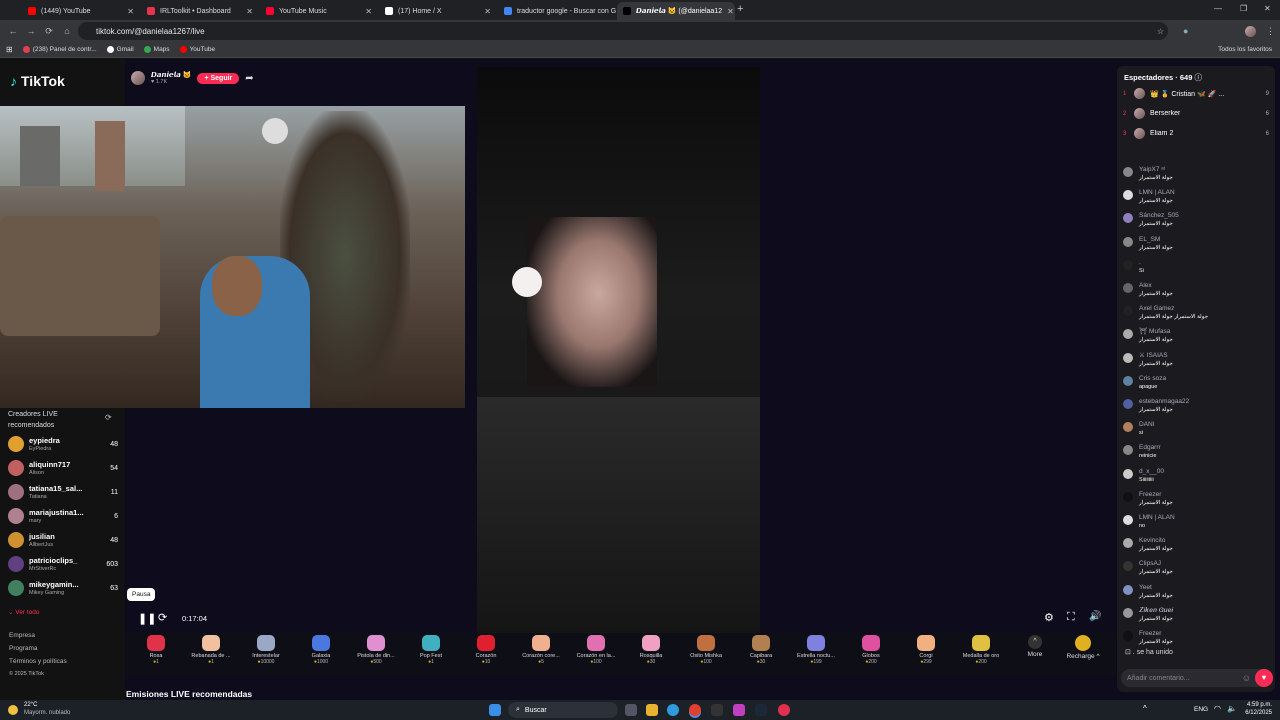 The height and width of the screenshot is (720, 1280). I want to click on windows-start-icon, so click(495, 710).